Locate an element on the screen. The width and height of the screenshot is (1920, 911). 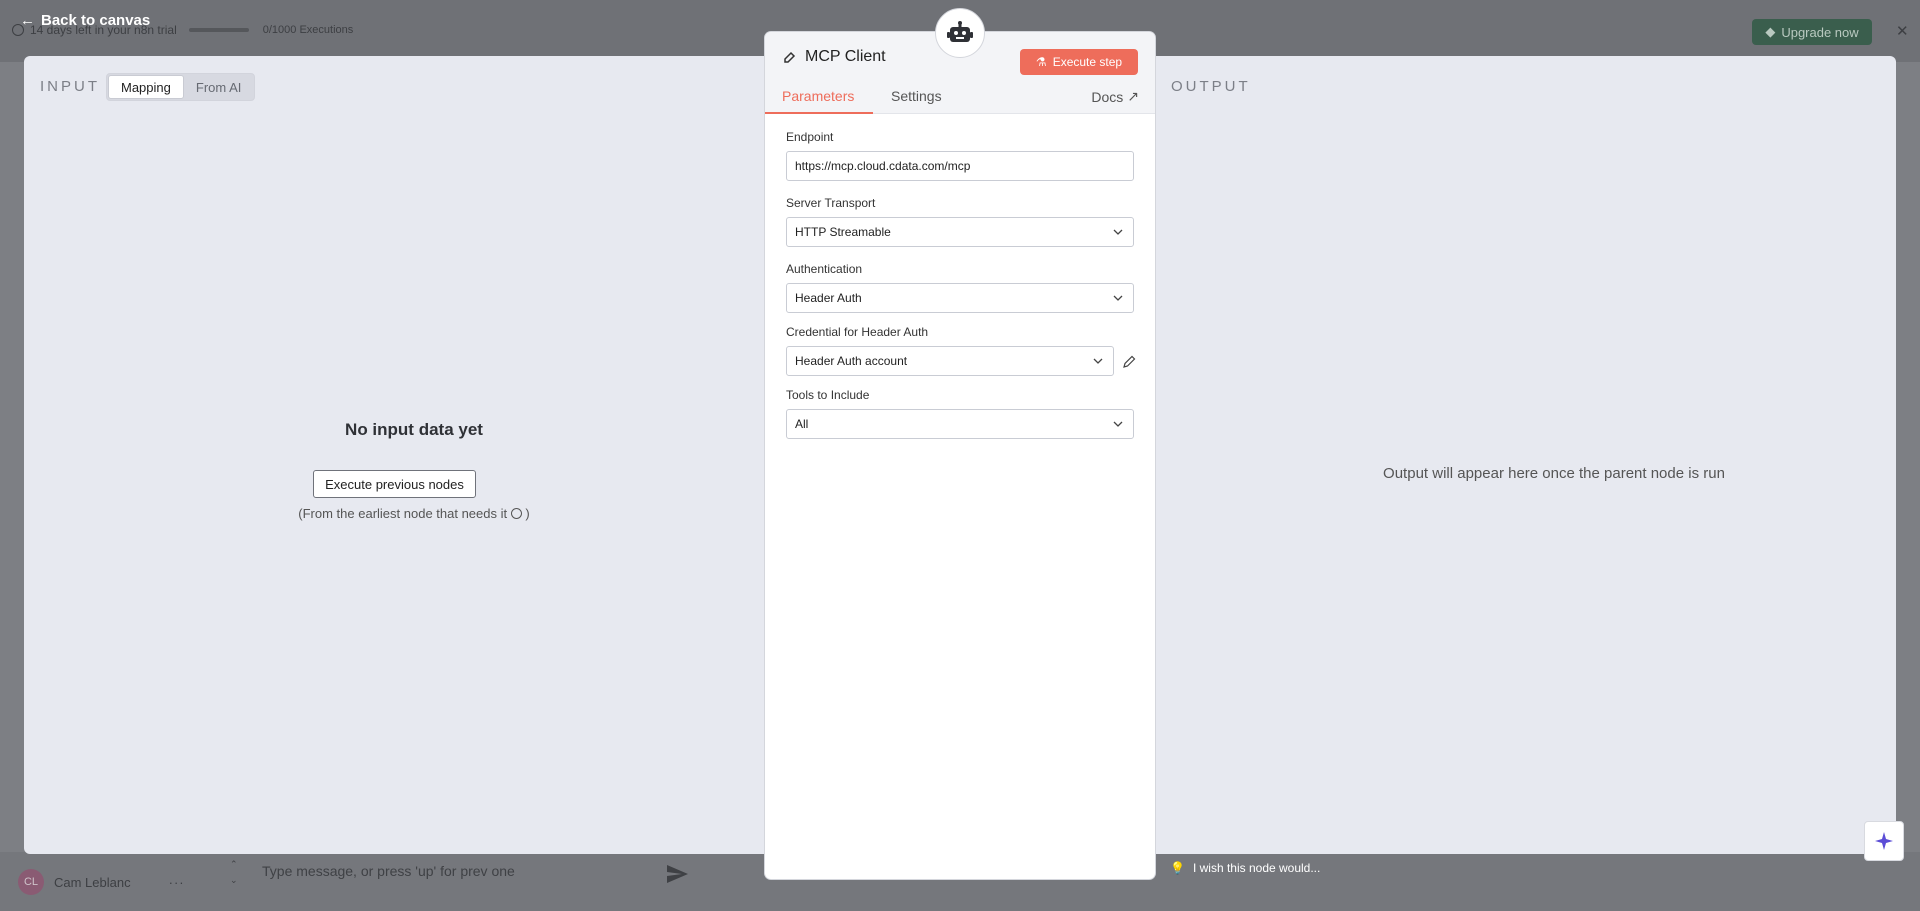
node-tabs: Parameters Settings Docs ↗ is located at coordinates (960, 99).